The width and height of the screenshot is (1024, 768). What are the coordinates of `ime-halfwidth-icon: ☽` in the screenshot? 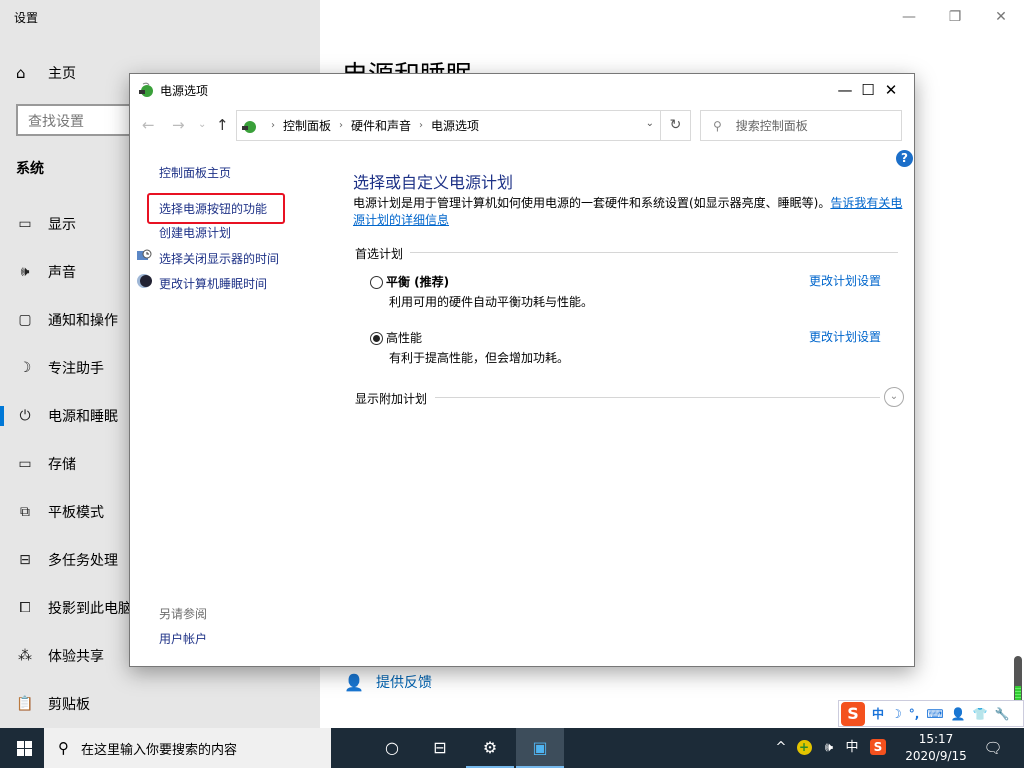 It's located at (896, 714).